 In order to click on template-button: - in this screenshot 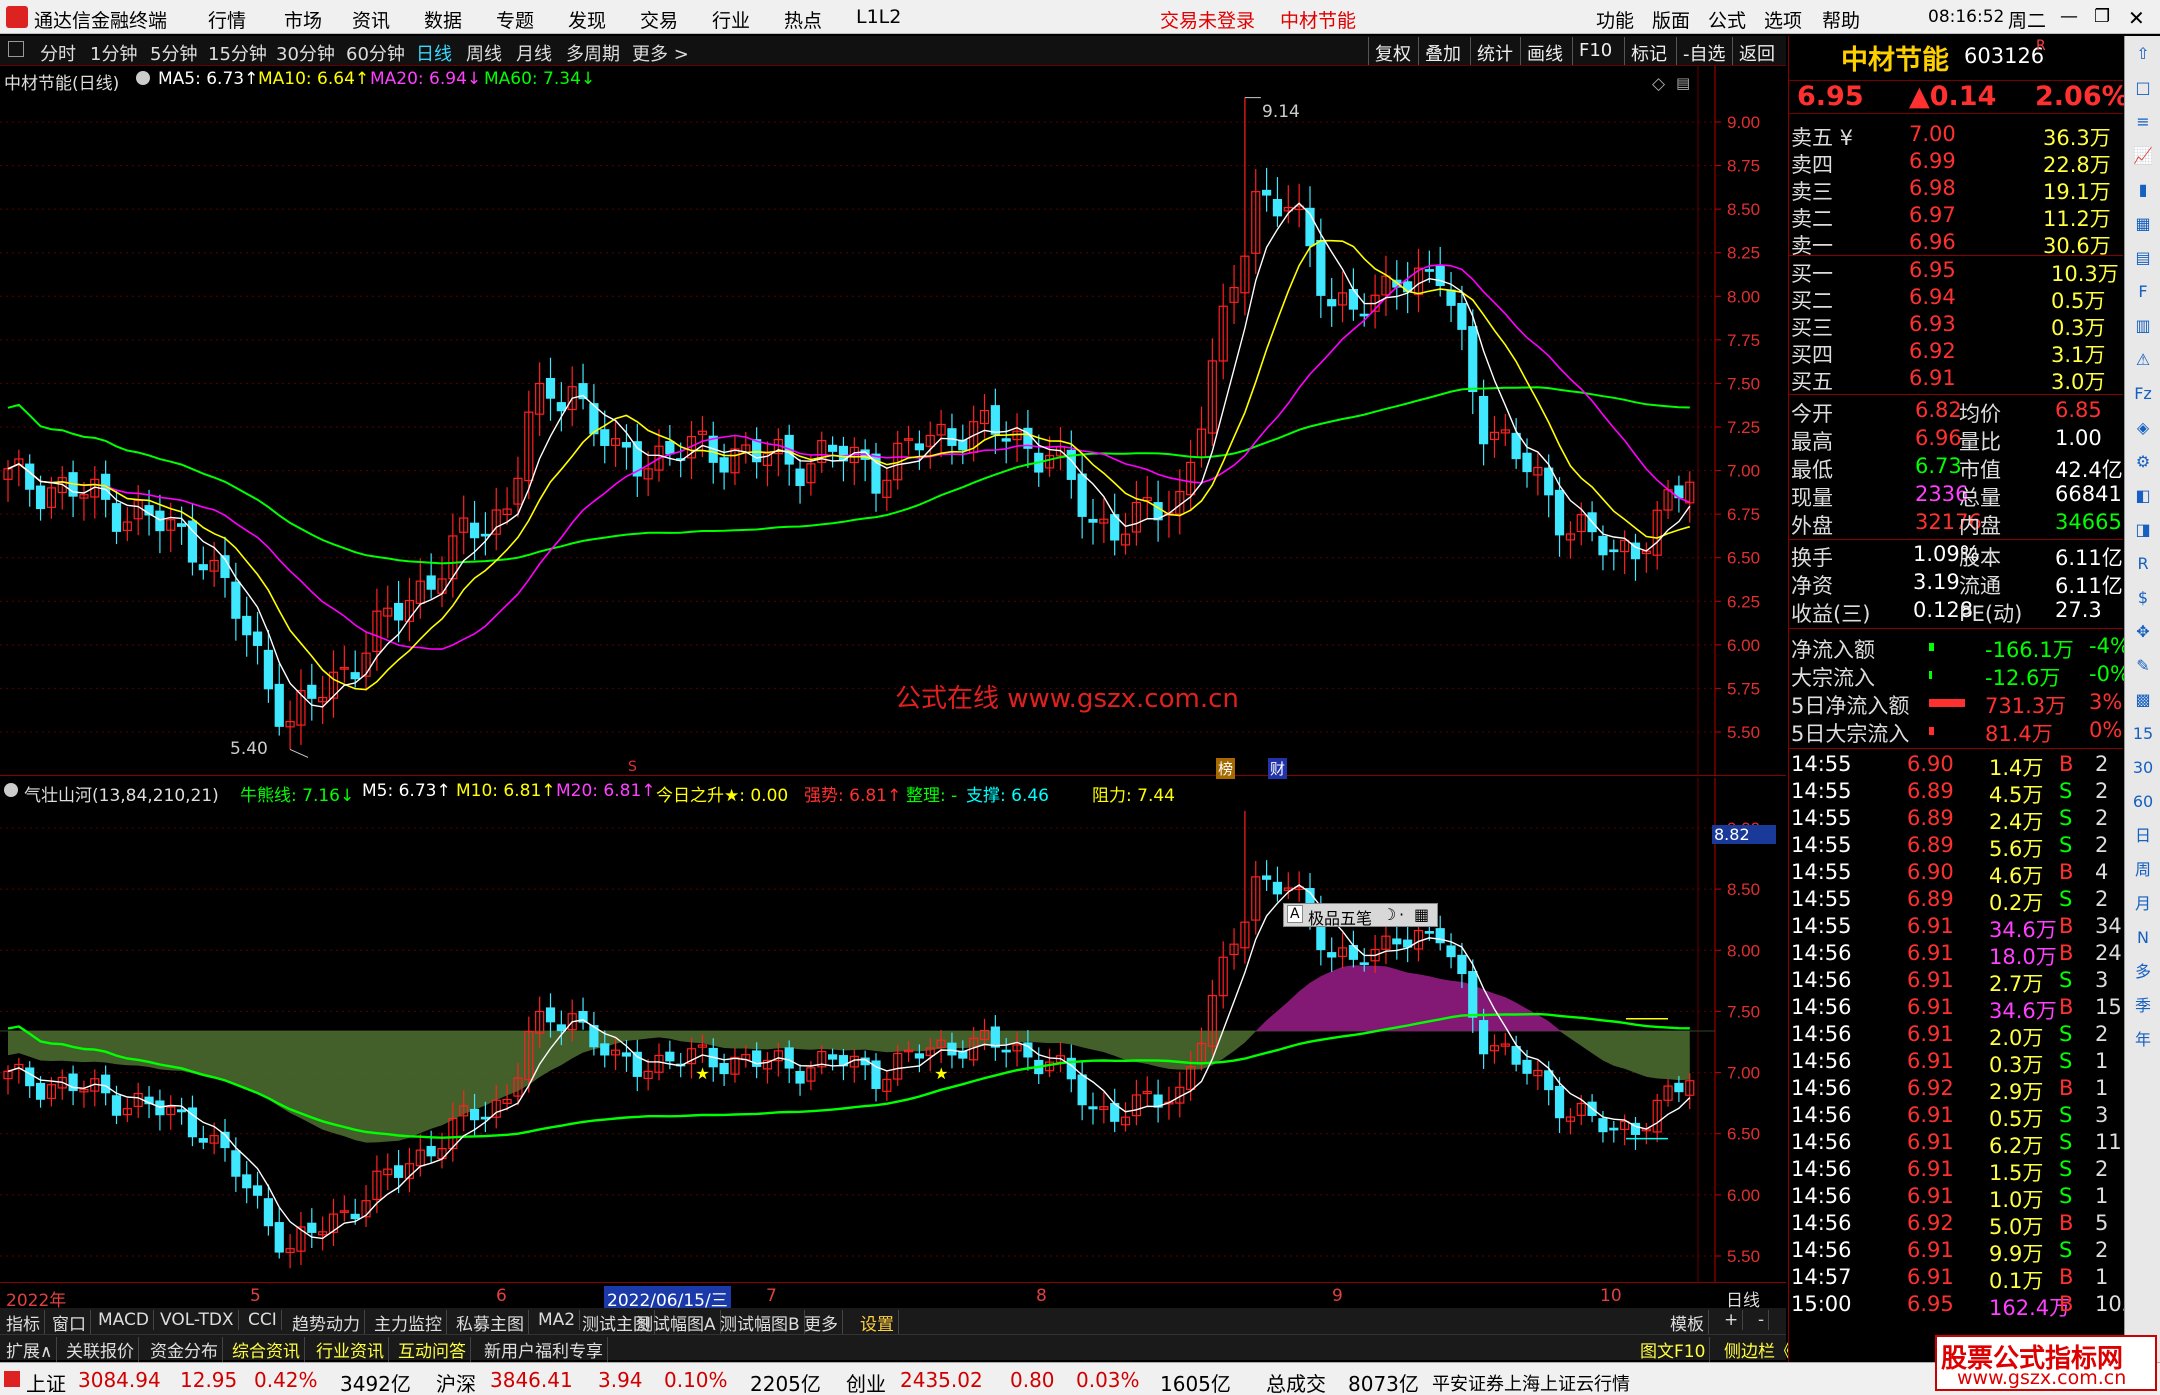, I will do `click(1762, 1320)`.